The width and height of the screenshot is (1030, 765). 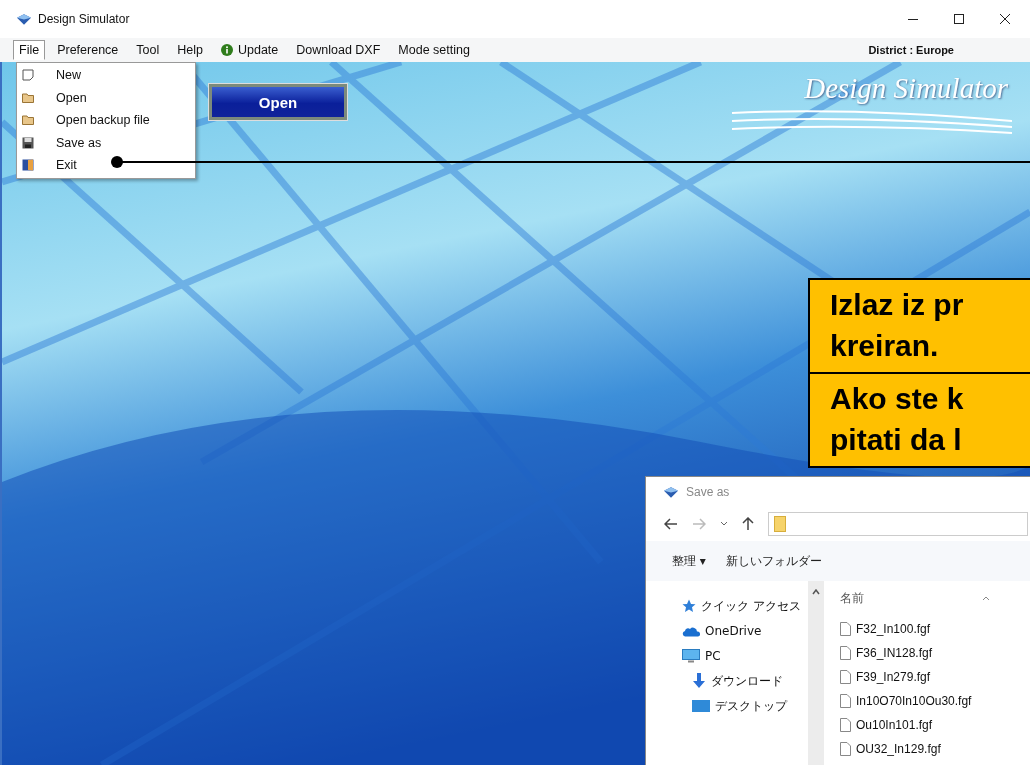 What do you see at coordinates (699, 681) in the screenshot?
I see `download-arrow-icon` at bounding box center [699, 681].